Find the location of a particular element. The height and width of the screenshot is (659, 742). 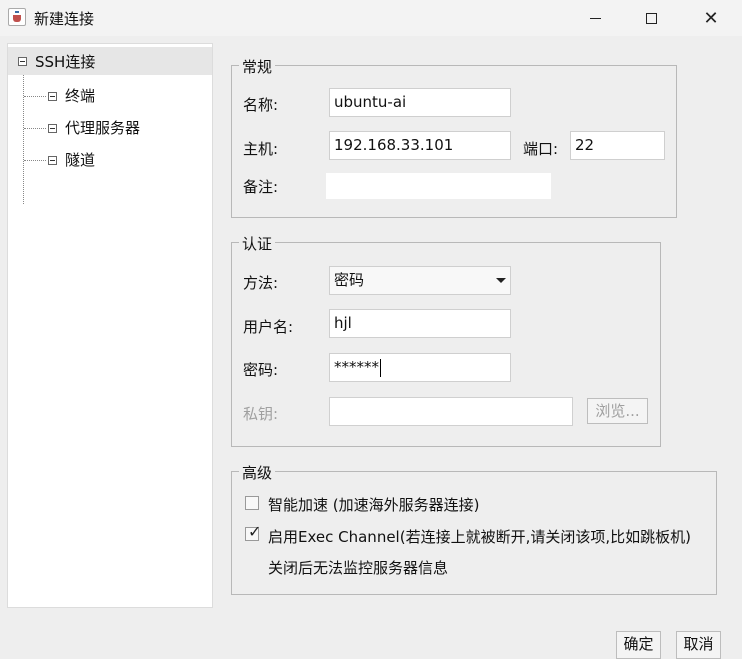

private-key-label: 私钥: is located at coordinates (261, 414).